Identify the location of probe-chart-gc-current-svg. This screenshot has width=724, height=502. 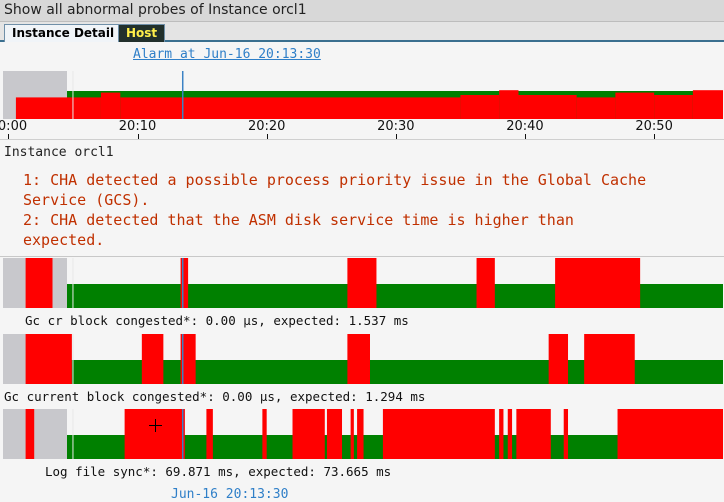
(363, 359).